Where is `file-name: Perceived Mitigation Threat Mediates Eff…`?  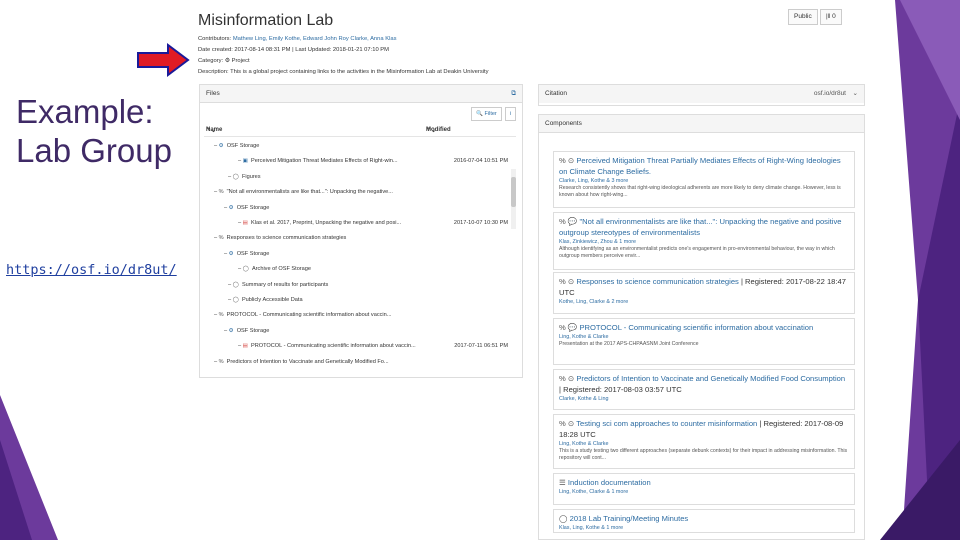
file-name: Perceived Mitigation Threat Mediates Eff… is located at coordinates (324, 161).